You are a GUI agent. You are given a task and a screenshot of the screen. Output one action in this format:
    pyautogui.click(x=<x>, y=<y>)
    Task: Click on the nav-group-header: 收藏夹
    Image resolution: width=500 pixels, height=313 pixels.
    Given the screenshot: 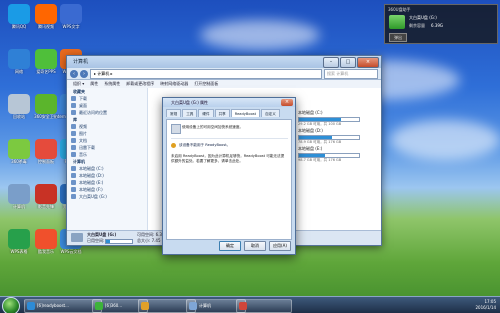 What is the action you would take?
    pyautogui.click(x=107, y=91)
    